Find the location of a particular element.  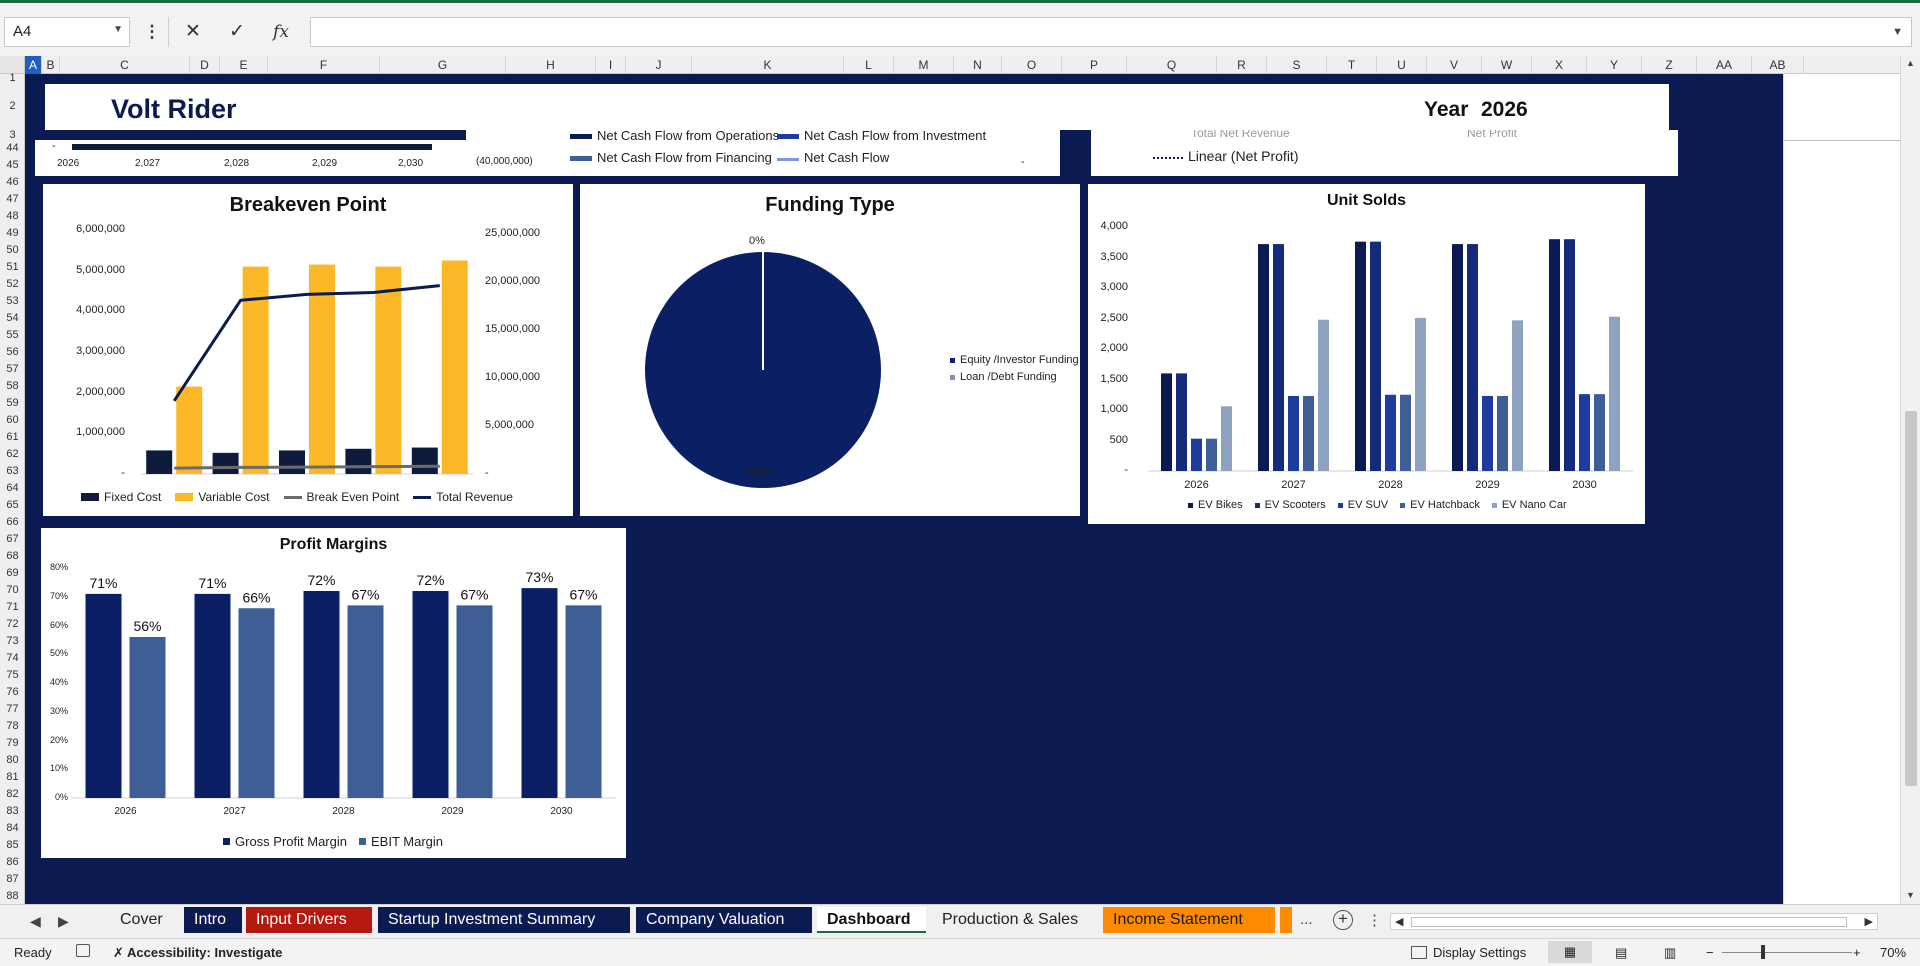

cancel-icon: ✕ is located at coordinates (193, 32).